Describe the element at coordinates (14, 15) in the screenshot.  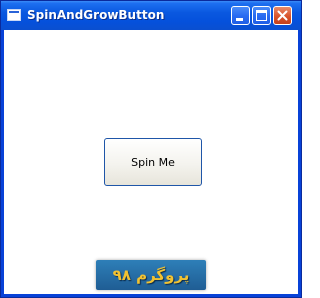
I see `window-app-icon` at that location.